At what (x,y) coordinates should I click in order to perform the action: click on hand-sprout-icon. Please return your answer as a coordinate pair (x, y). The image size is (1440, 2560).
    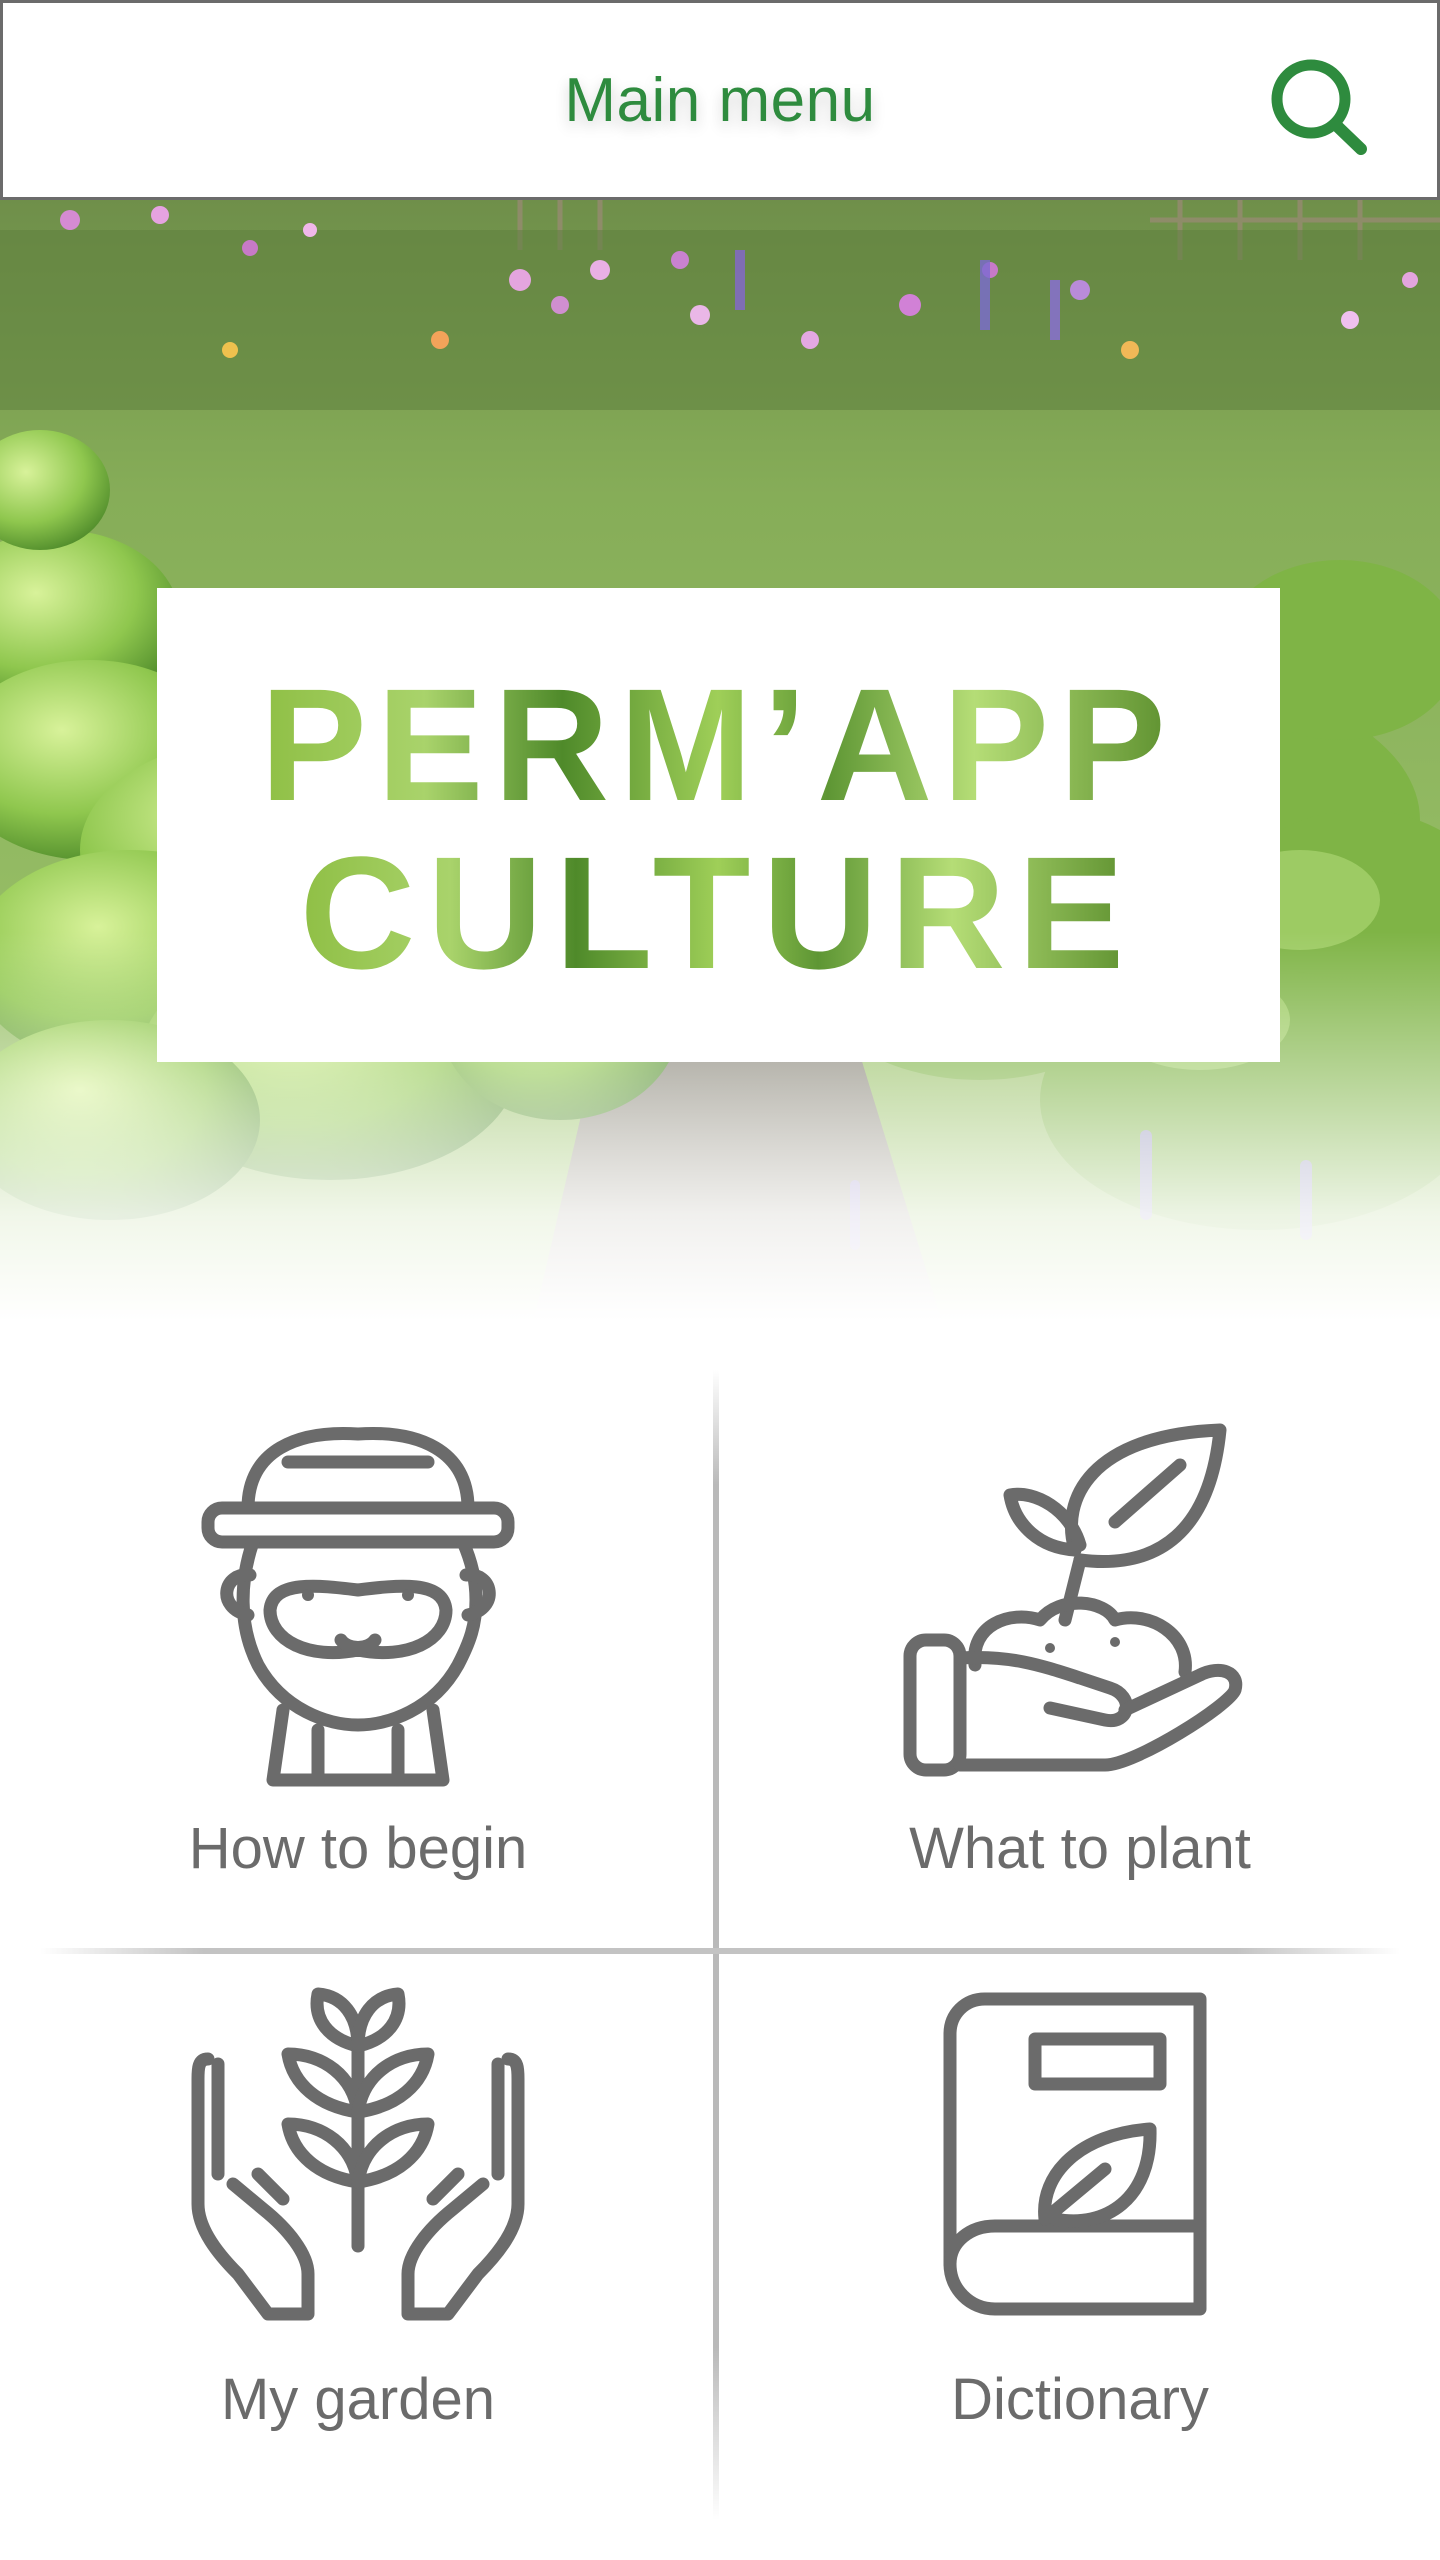
    Looking at the image, I should click on (1073, 1600).